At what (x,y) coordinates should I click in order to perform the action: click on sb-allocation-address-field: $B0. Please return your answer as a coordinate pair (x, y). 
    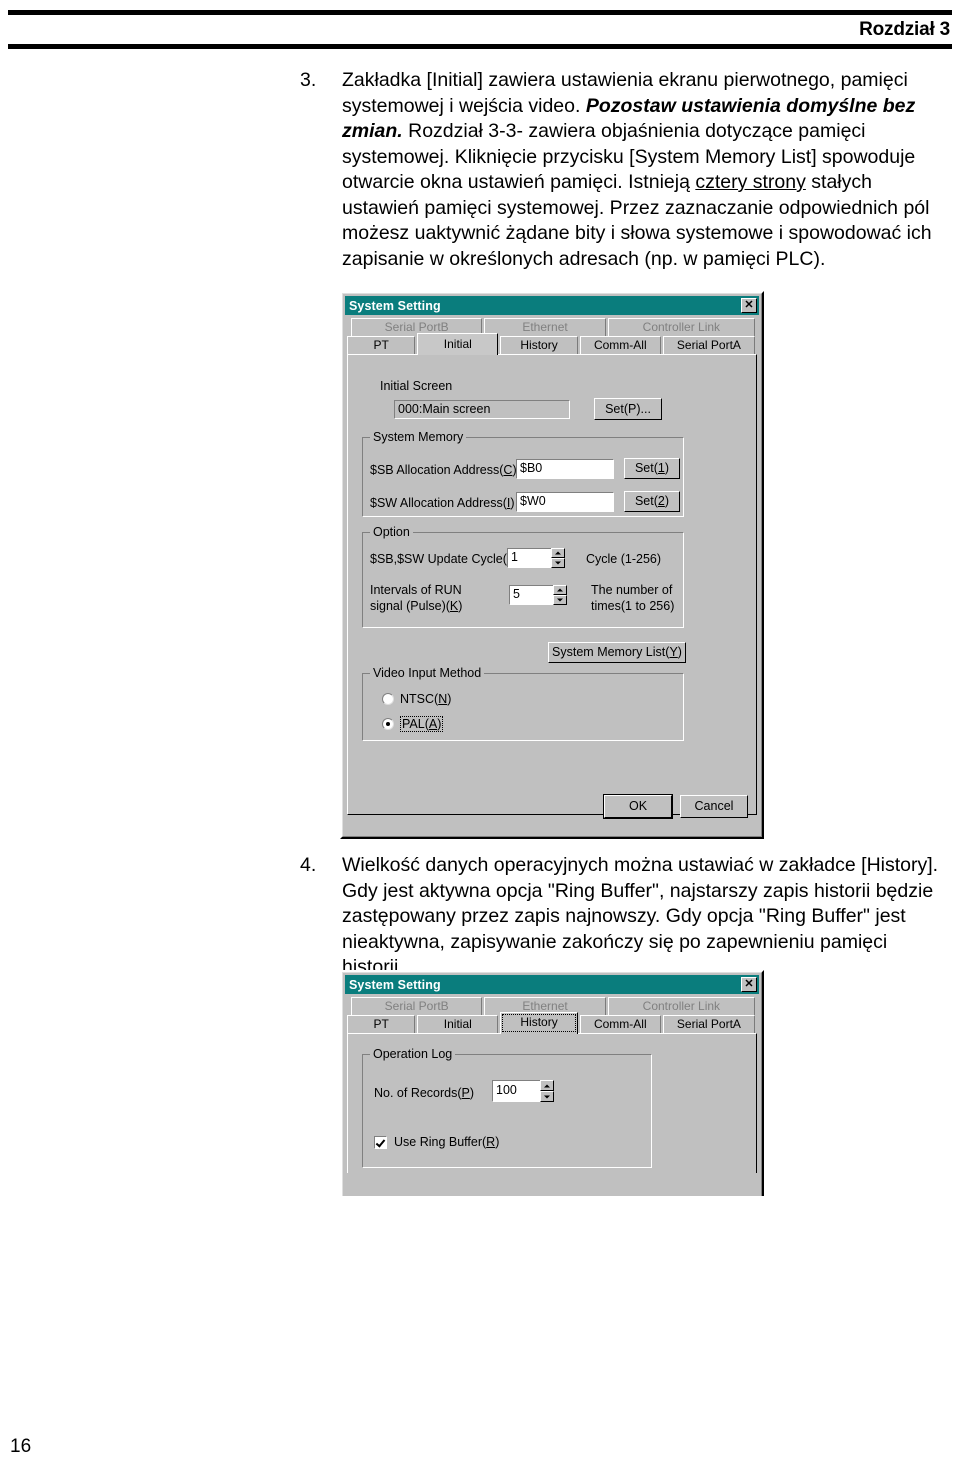
    Looking at the image, I should click on (565, 469).